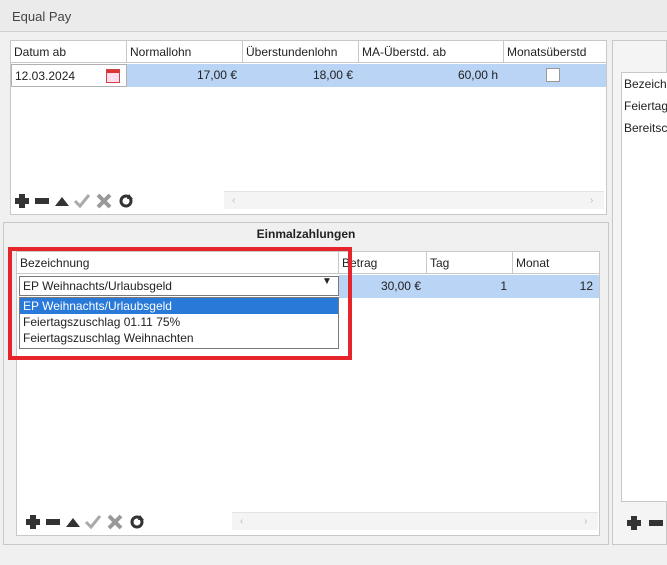  I want to click on einmal-toolbar, so click(99, 522).